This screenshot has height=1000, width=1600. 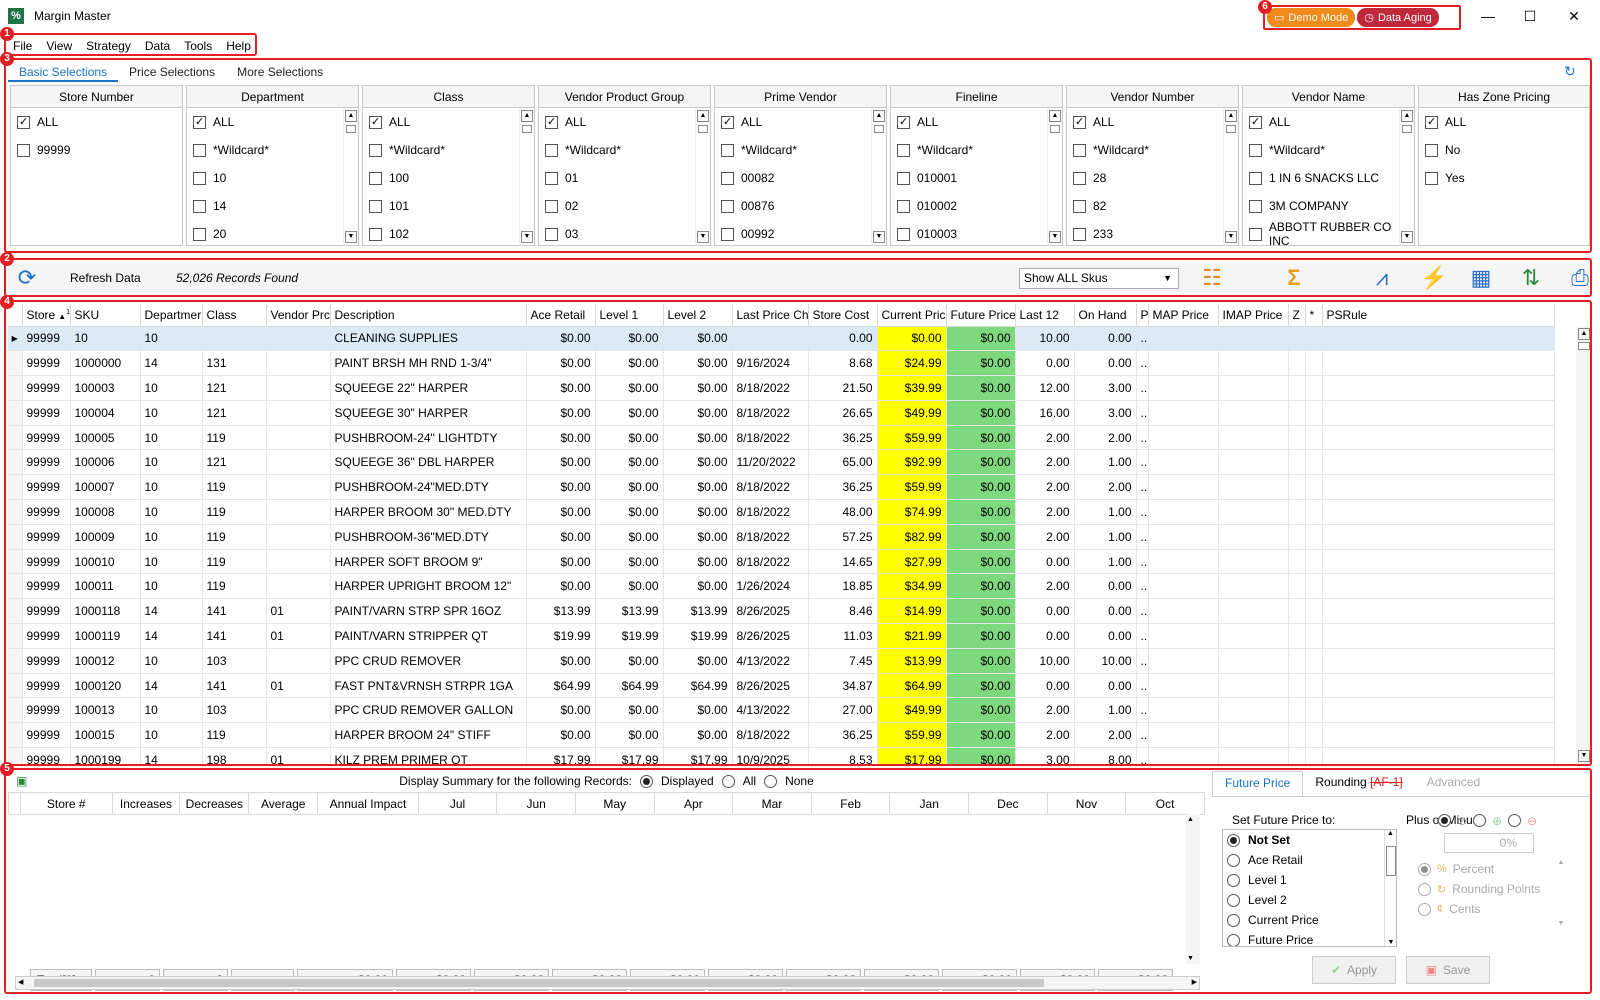 What do you see at coordinates (771, 781) in the screenshot?
I see `summary-radio-none` at bounding box center [771, 781].